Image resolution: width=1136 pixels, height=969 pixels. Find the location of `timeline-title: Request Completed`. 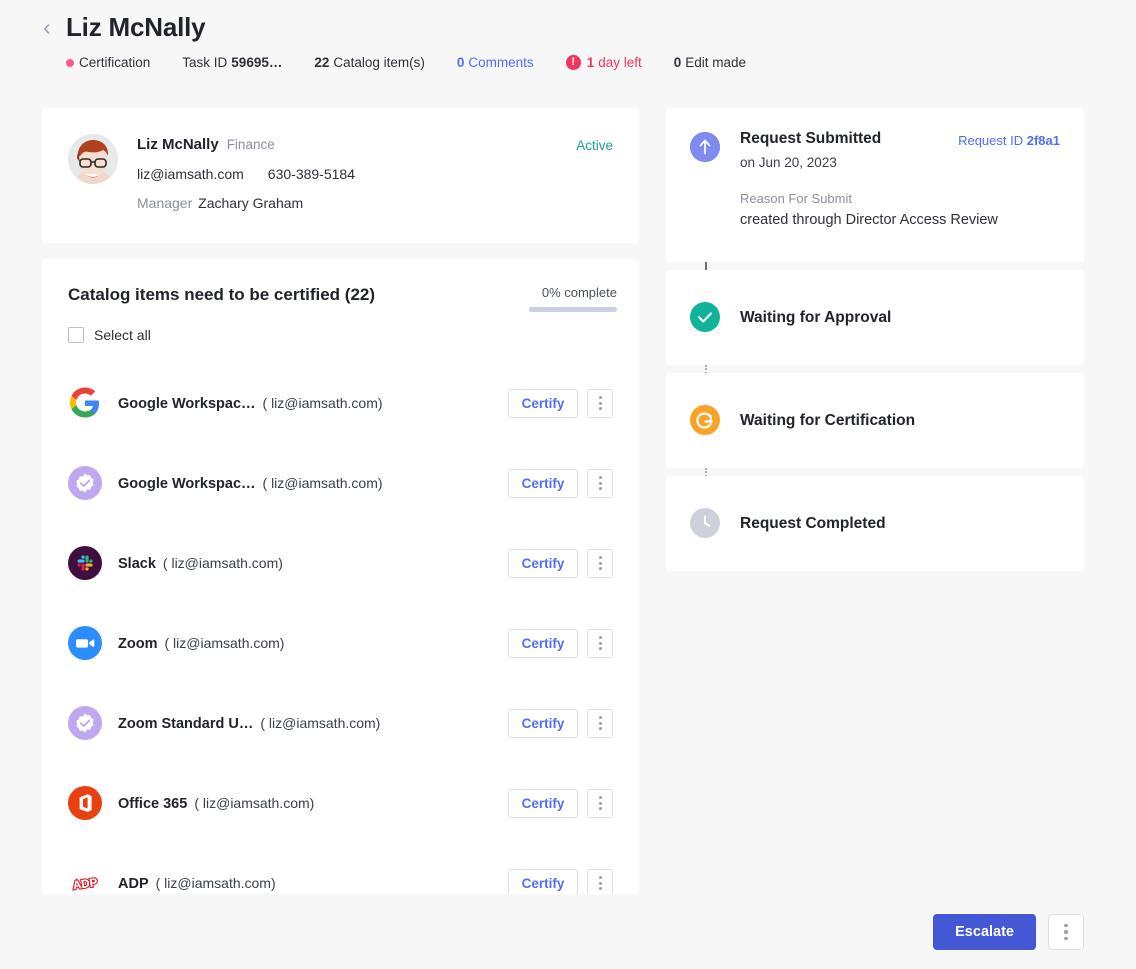

timeline-title: Request Completed is located at coordinates (813, 523).